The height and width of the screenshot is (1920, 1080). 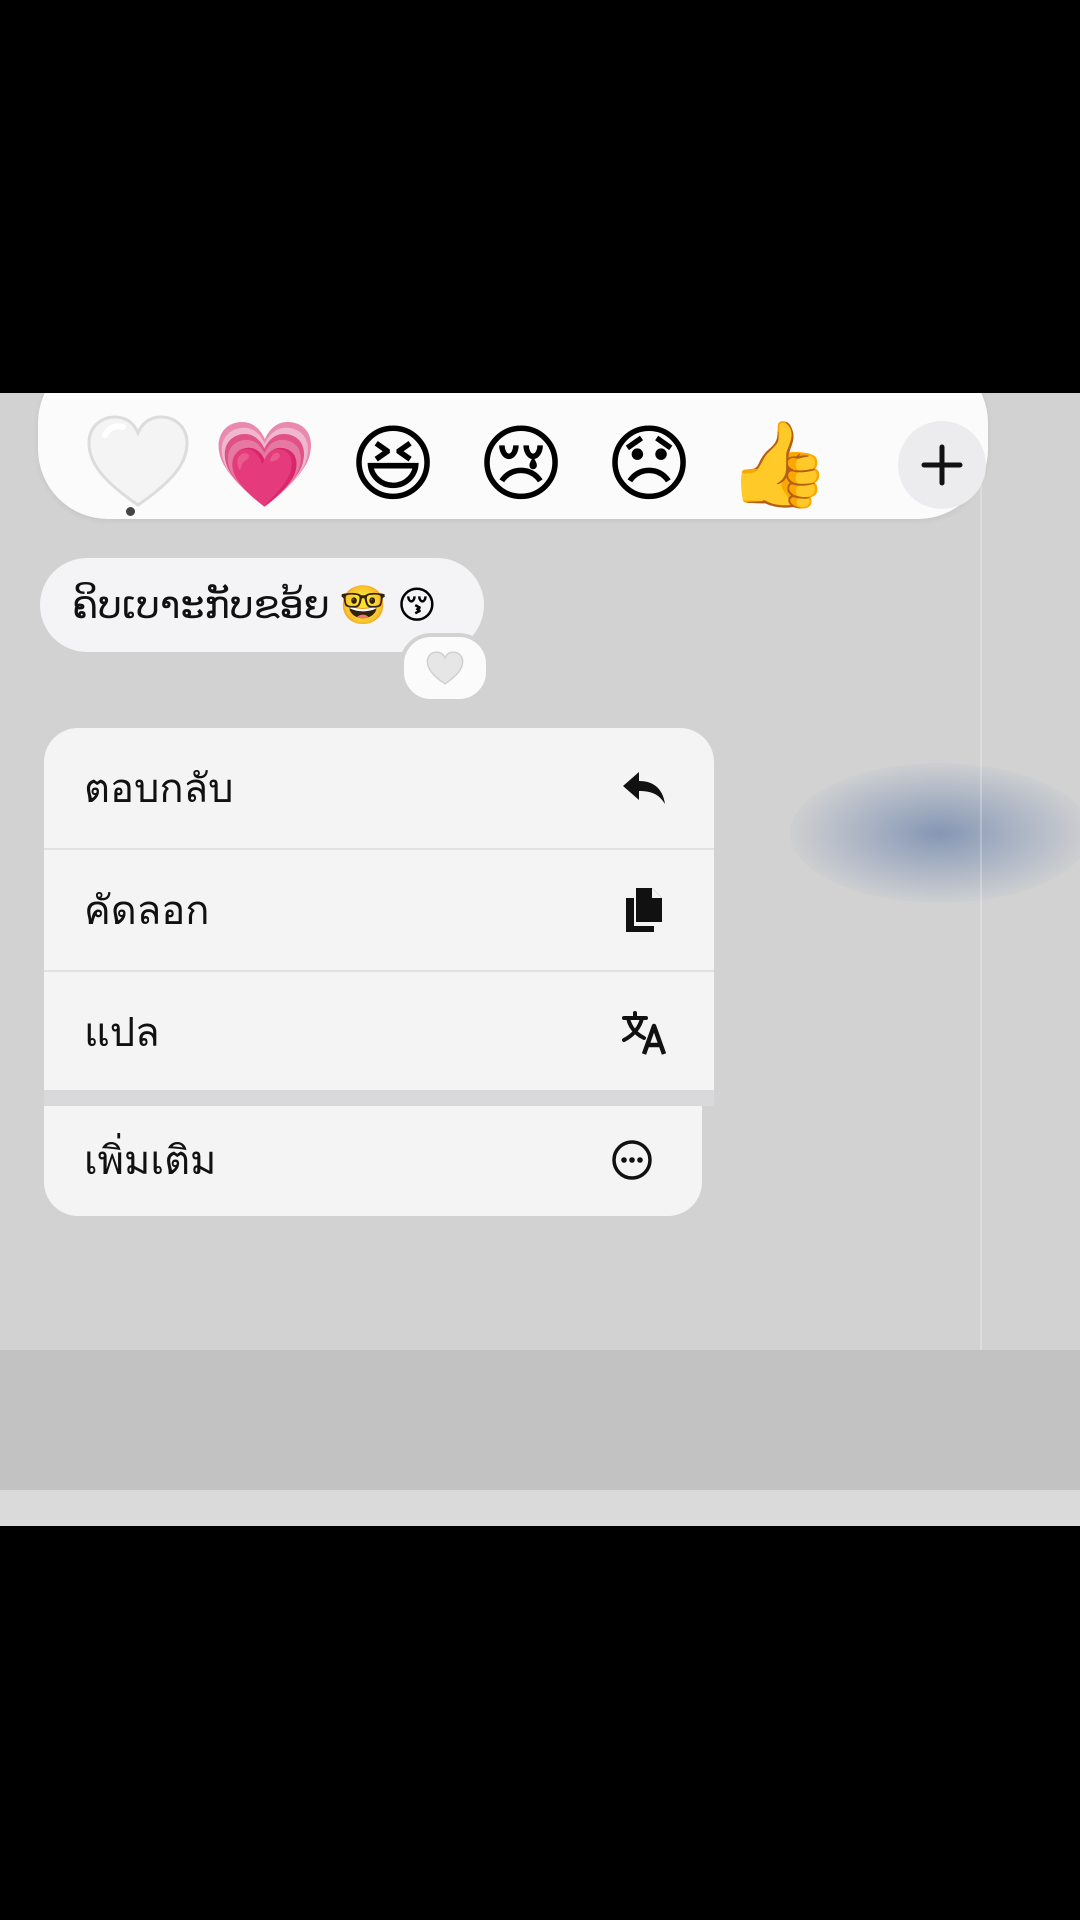 I want to click on kissing-face-emoji: 😚, so click(x=417, y=605).